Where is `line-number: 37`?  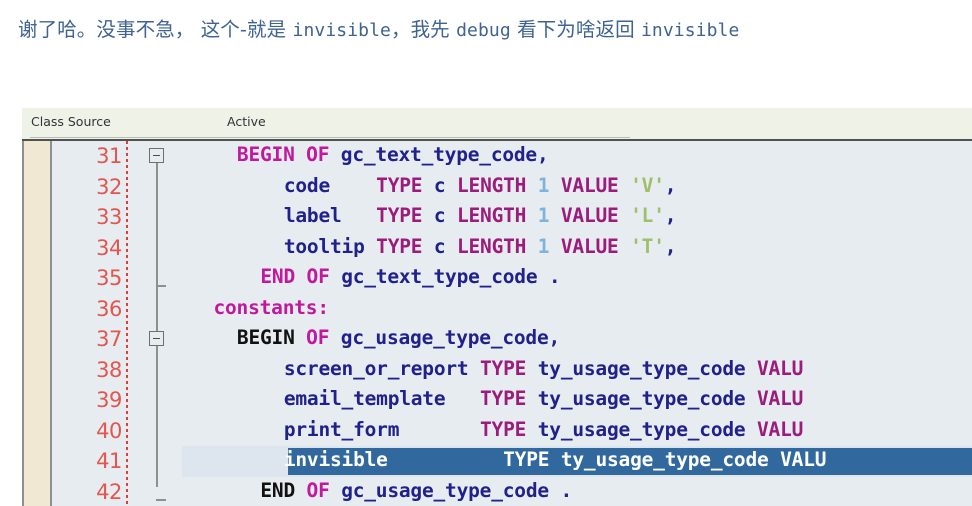 line-number: 37 is located at coordinates (109, 339).